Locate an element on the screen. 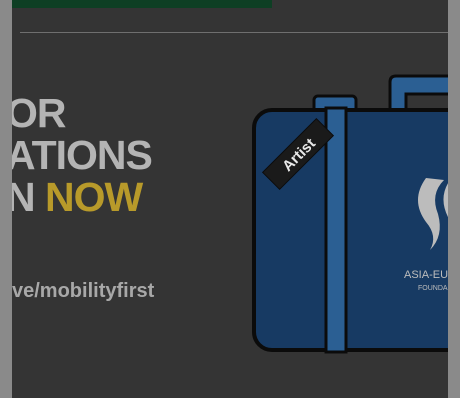 This screenshot has width=460, height=398. banner-headline: OR ATIONS N NOW is located at coordinates (82, 154).